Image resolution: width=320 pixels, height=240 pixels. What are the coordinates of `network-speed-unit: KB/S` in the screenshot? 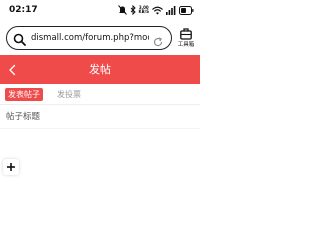 It's located at (144, 11).